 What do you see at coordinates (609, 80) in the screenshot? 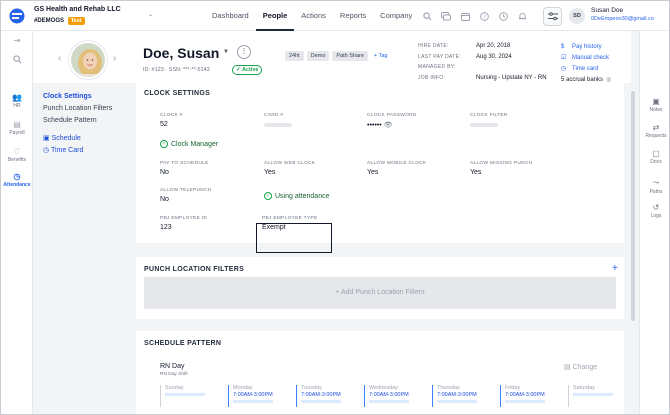
I see `globe-icon: ◍` at bounding box center [609, 80].